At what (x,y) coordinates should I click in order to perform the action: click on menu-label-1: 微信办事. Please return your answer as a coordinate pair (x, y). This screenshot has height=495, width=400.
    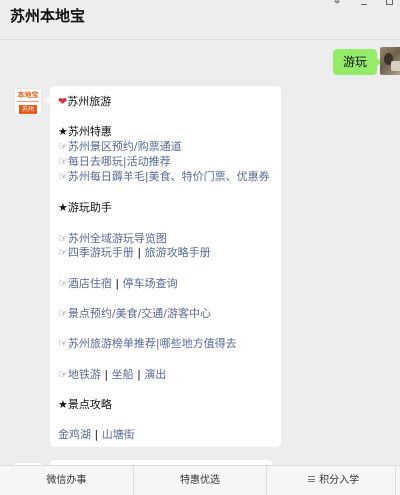
    Looking at the image, I should click on (66, 480).